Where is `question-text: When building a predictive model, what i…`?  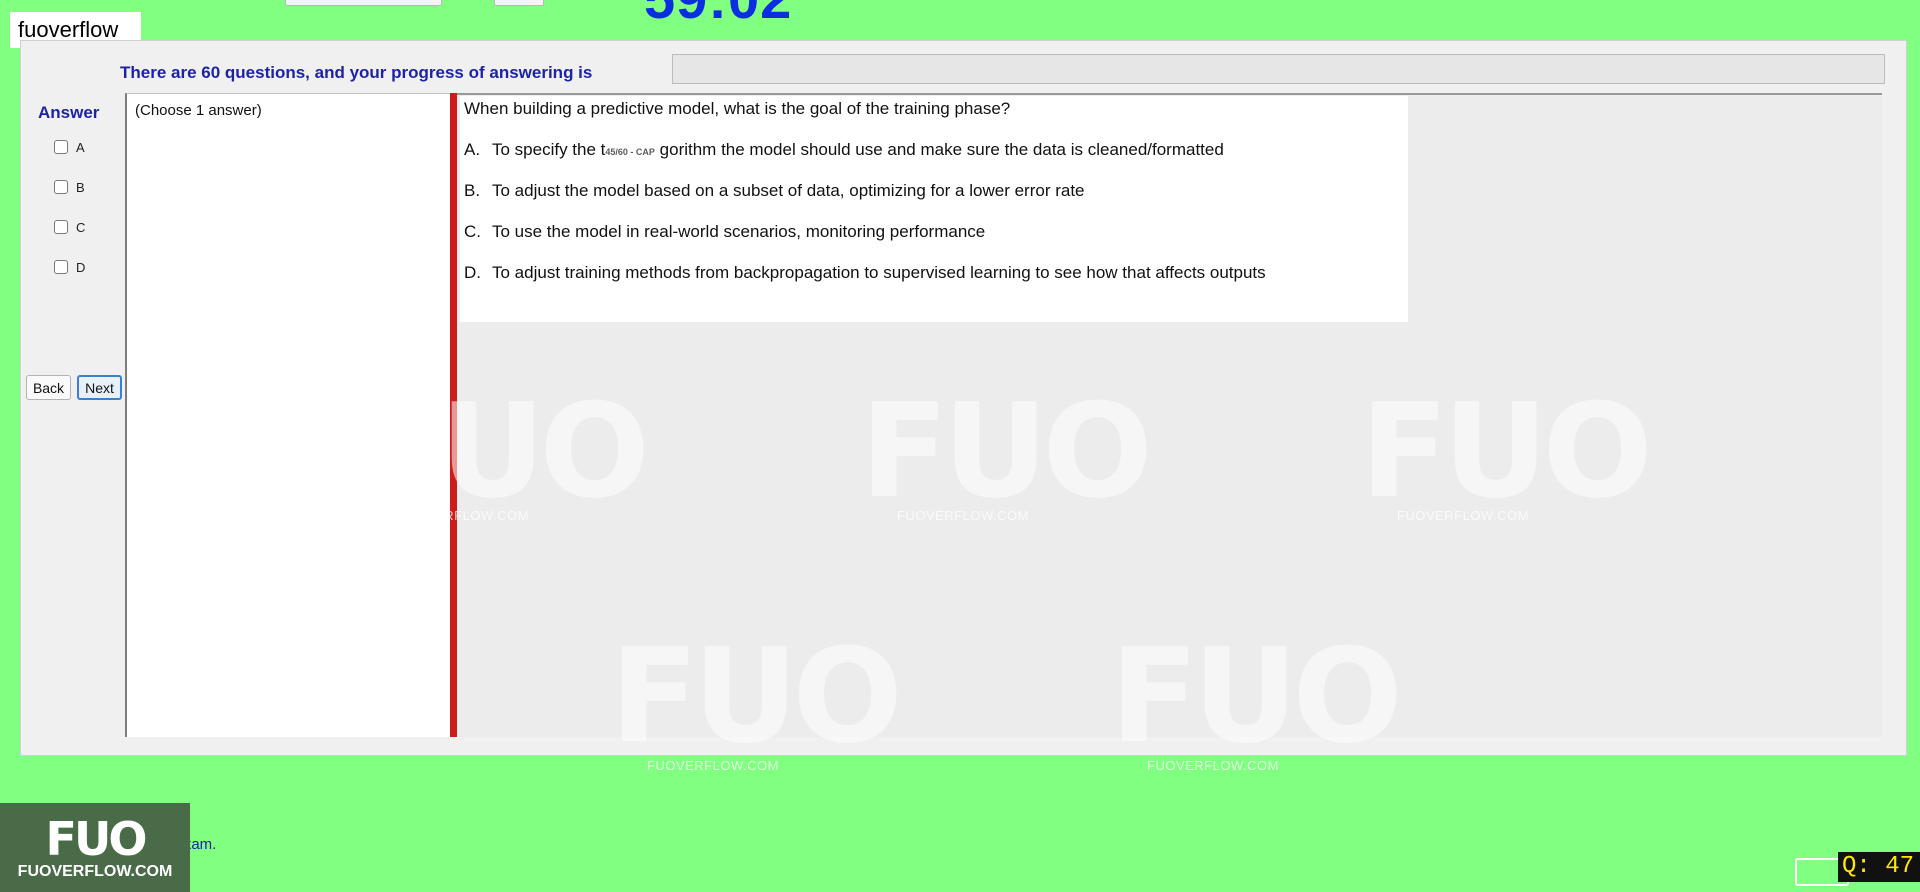 question-text: When building a predictive model, what i… is located at coordinates (737, 108).